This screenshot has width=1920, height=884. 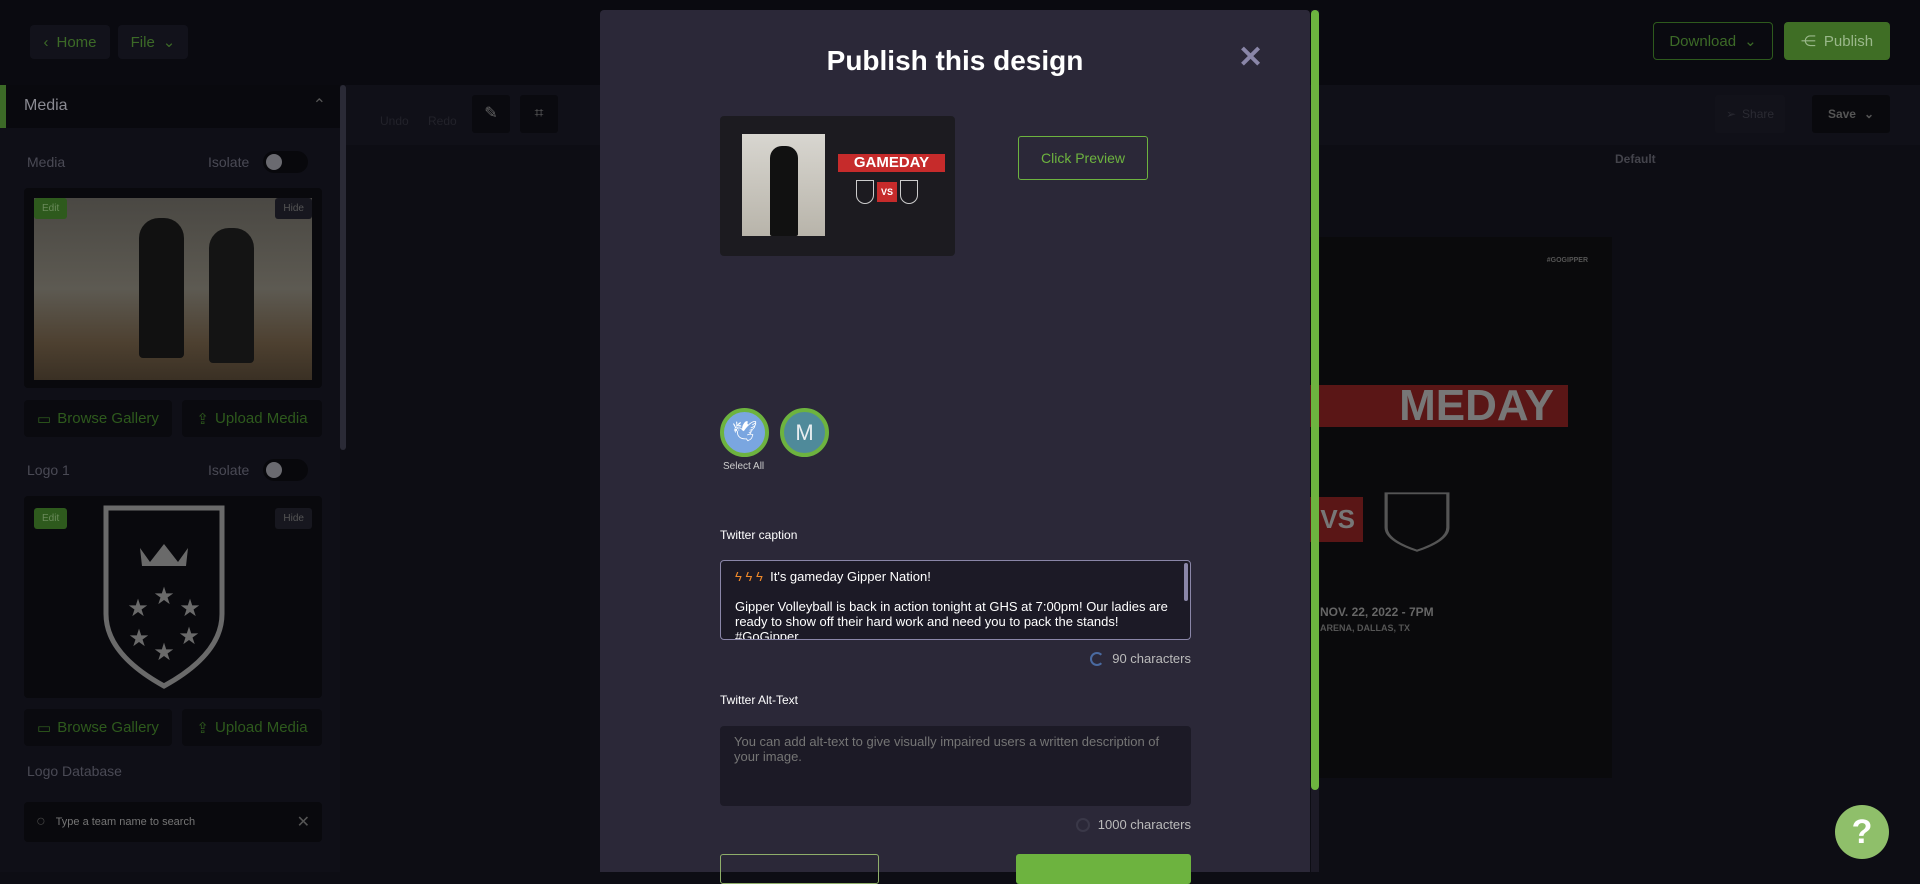 I want to click on twitter-icon: 🕊, so click(x=744, y=432).